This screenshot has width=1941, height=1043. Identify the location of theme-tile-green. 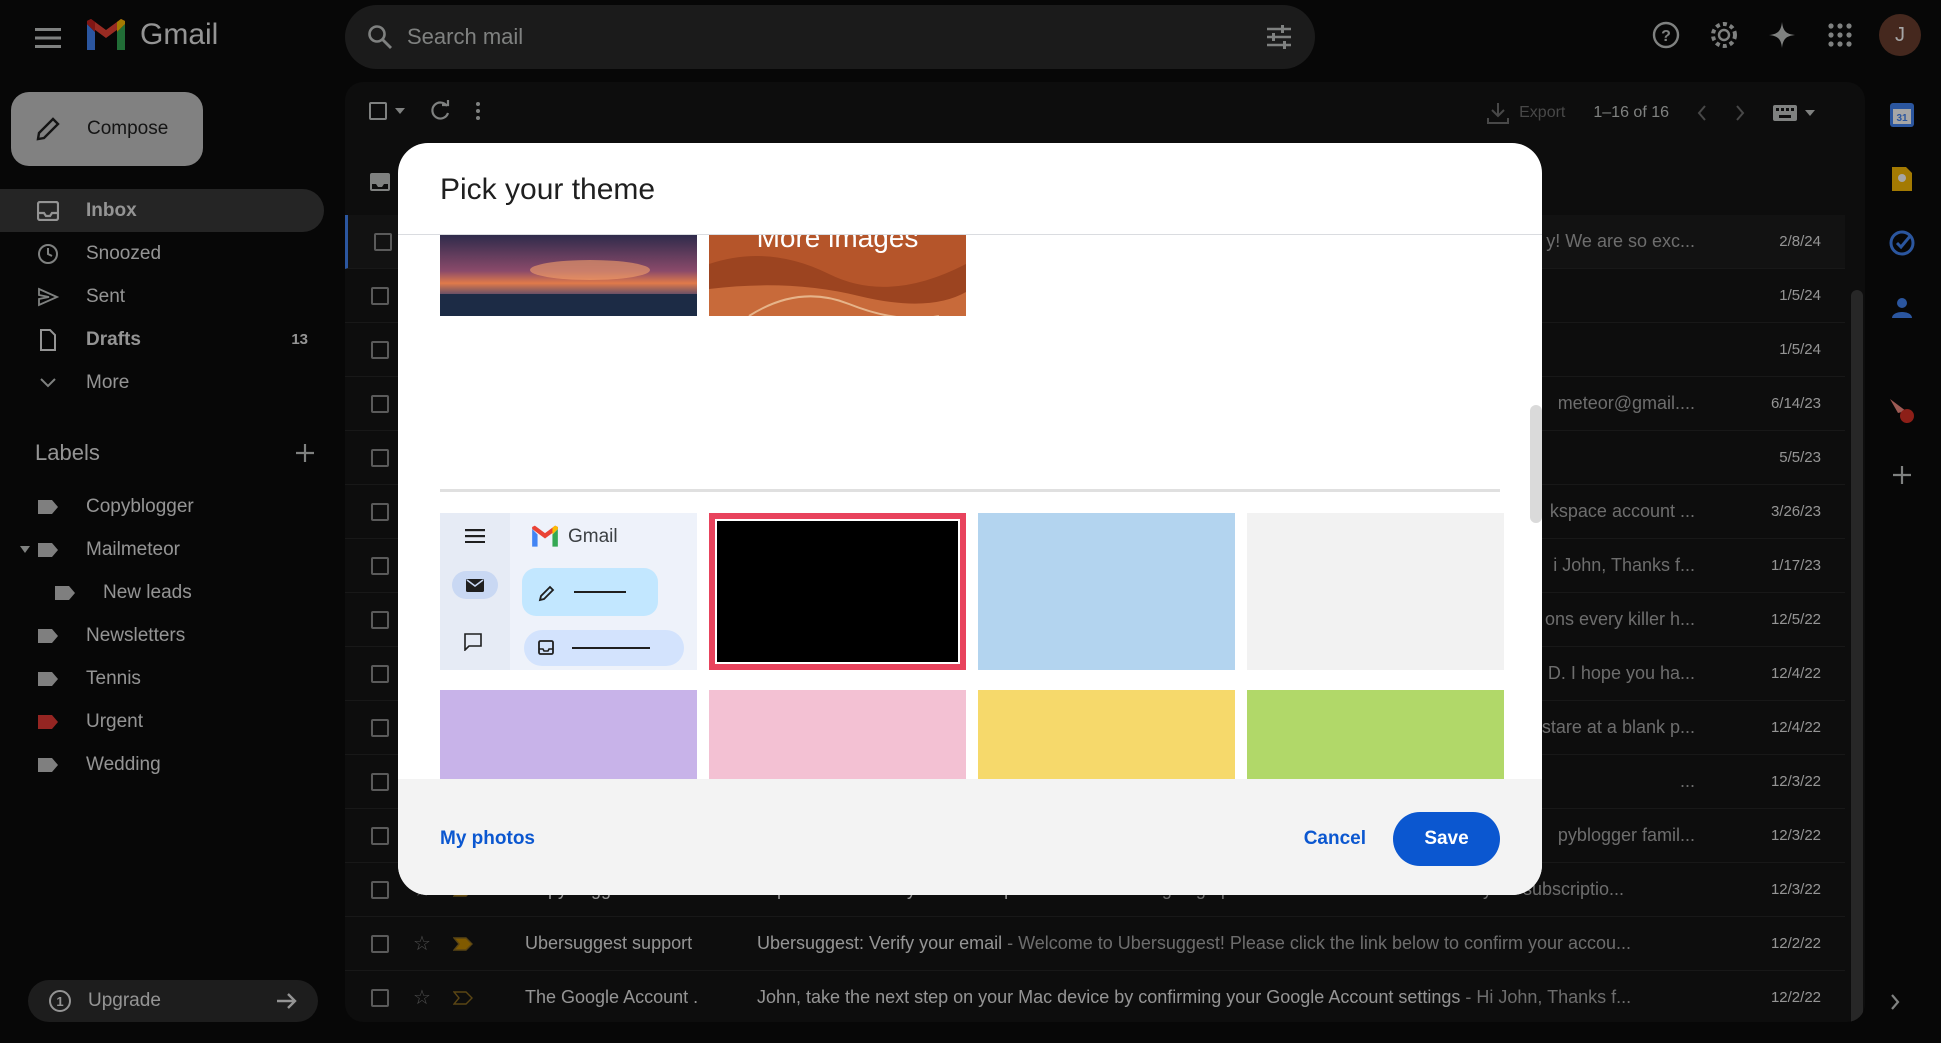
(1375, 734).